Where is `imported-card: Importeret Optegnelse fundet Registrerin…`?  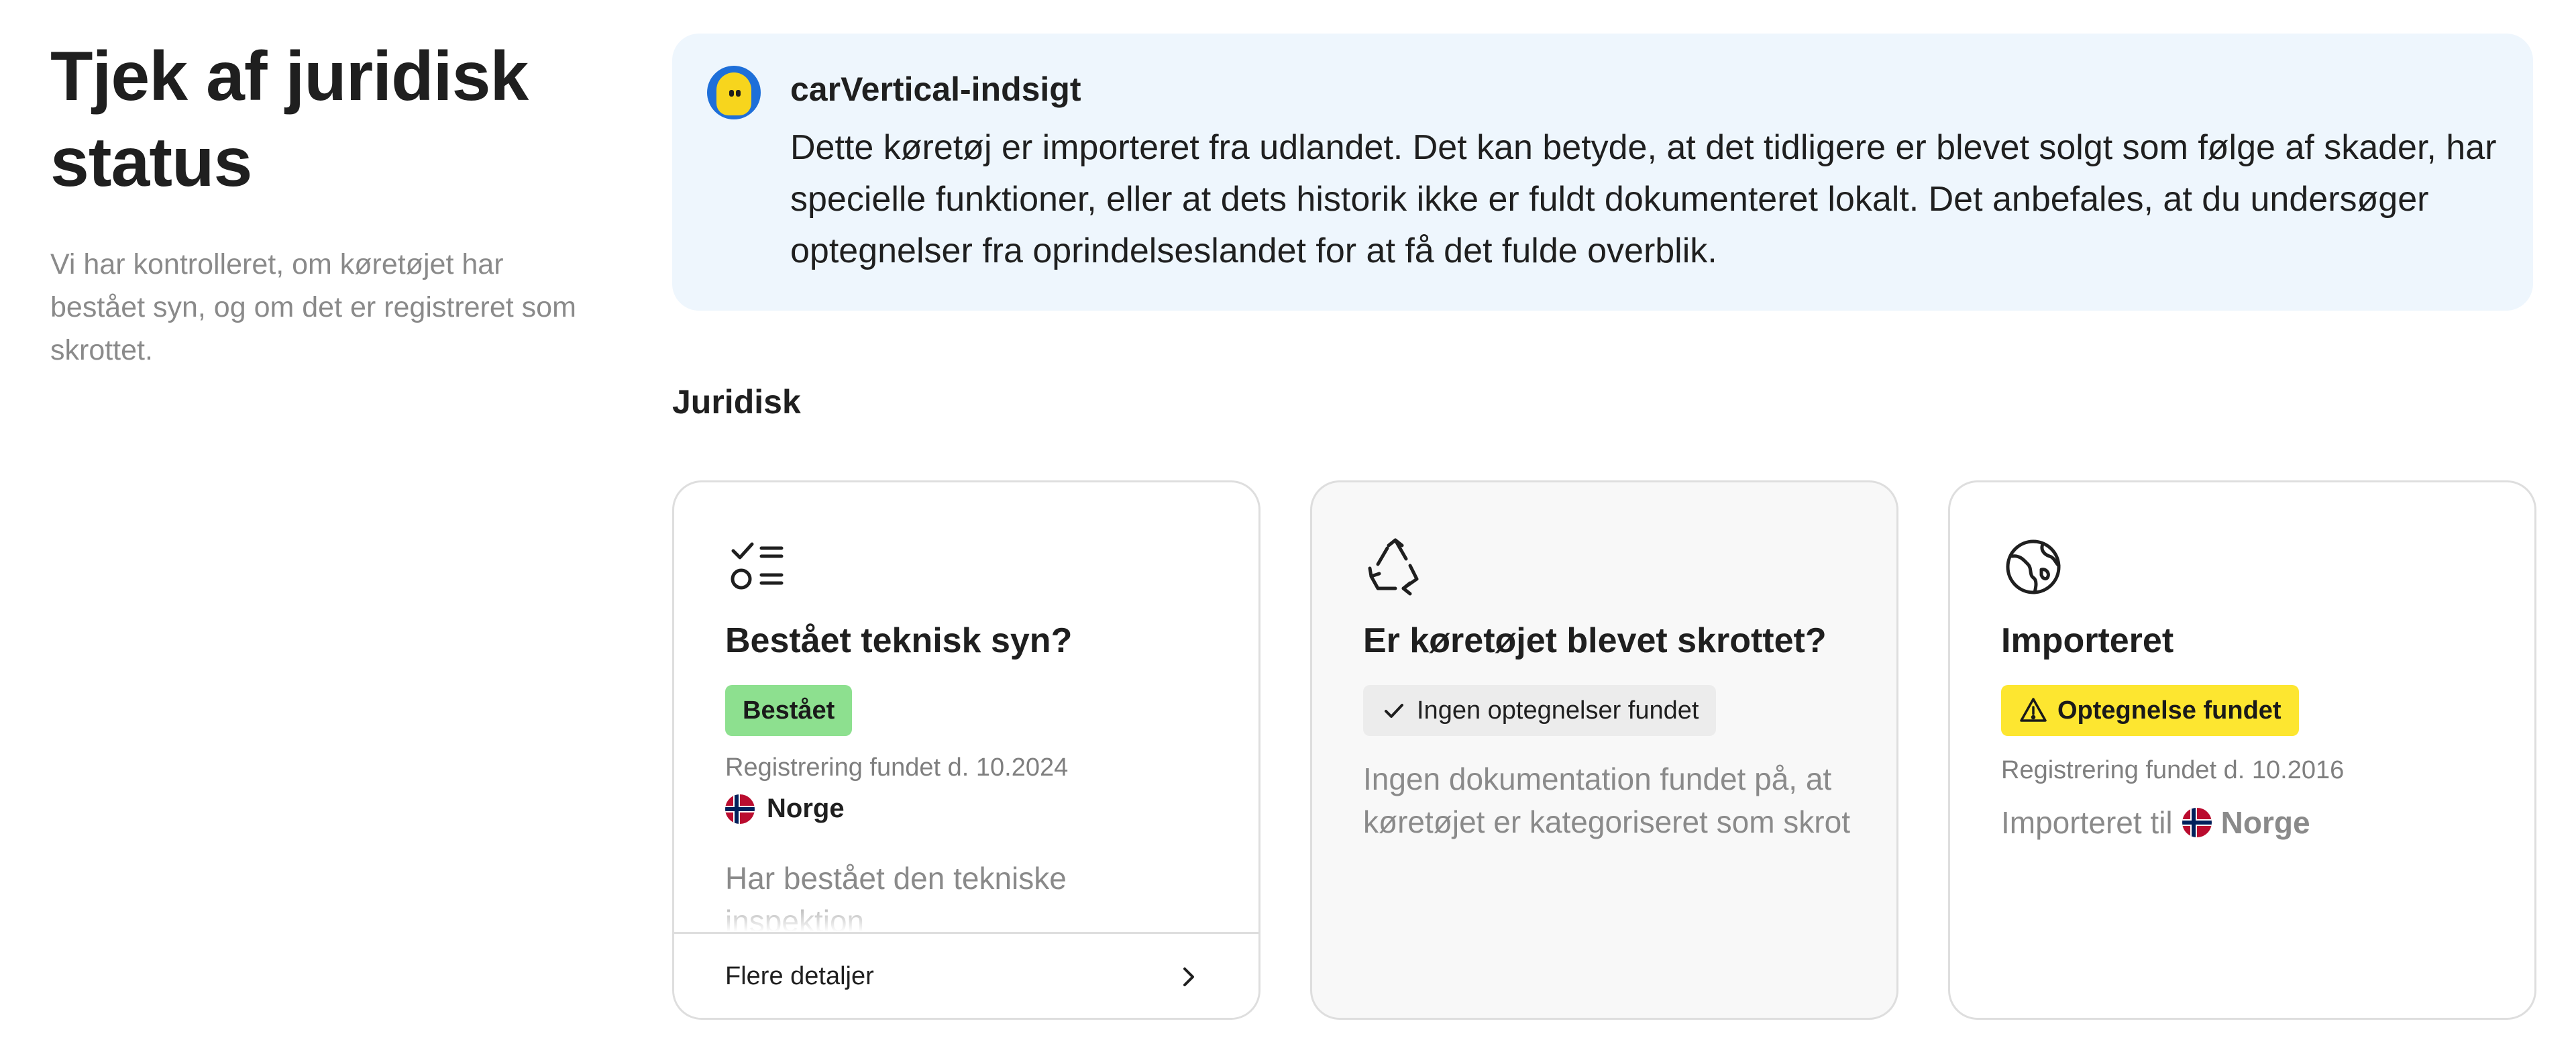
imported-card: Importeret Optegnelse fundet Registrerin… is located at coordinates (2242, 750).